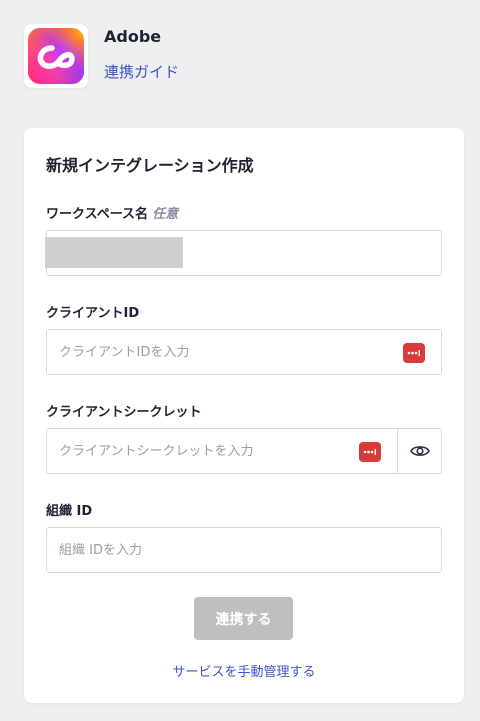 The width and height of the screenshot is (480, 721). Describe the element at coordinates (244, 57) in the screenshot. I see `app-header: Adobe 連携ガイド` at that location.